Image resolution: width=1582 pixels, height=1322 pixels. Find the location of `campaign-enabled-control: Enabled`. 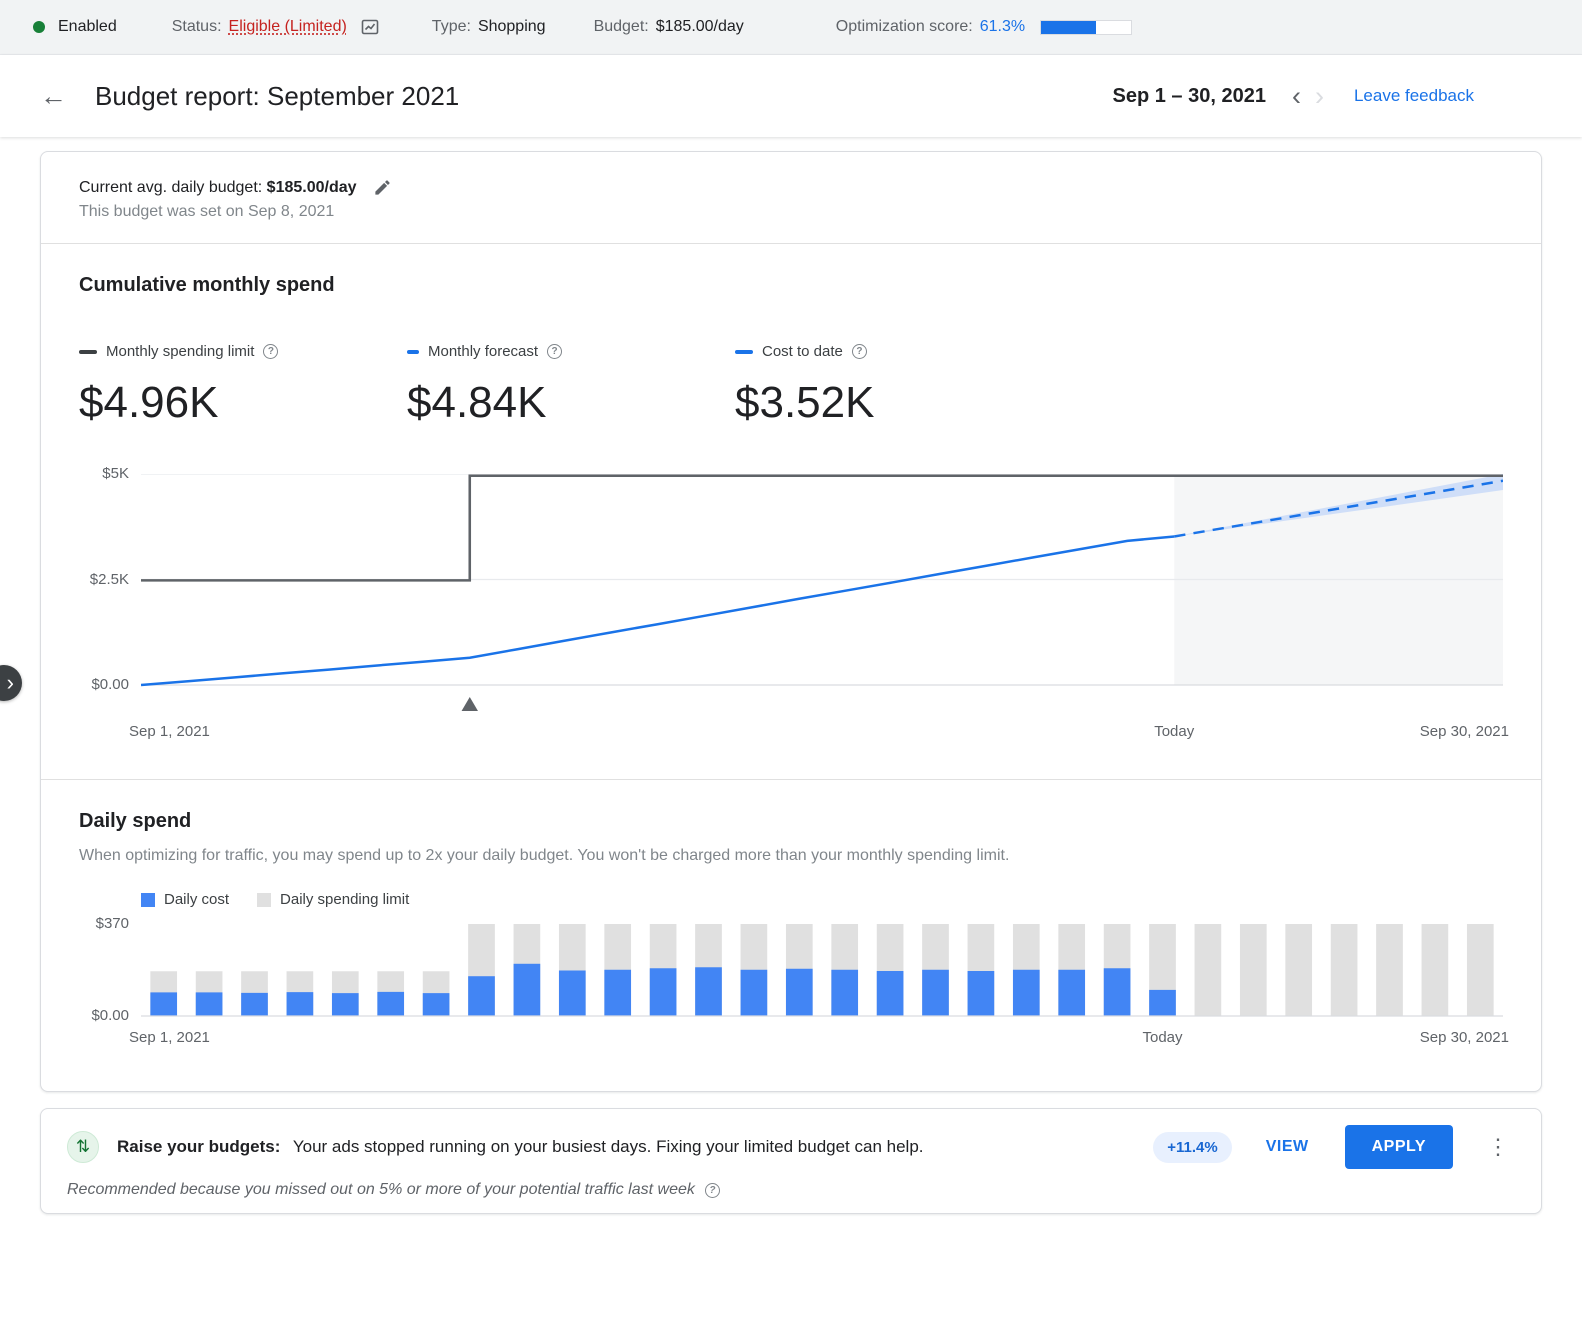

campaign-enabled-control: Enabled is located at coordinates (75, 27).